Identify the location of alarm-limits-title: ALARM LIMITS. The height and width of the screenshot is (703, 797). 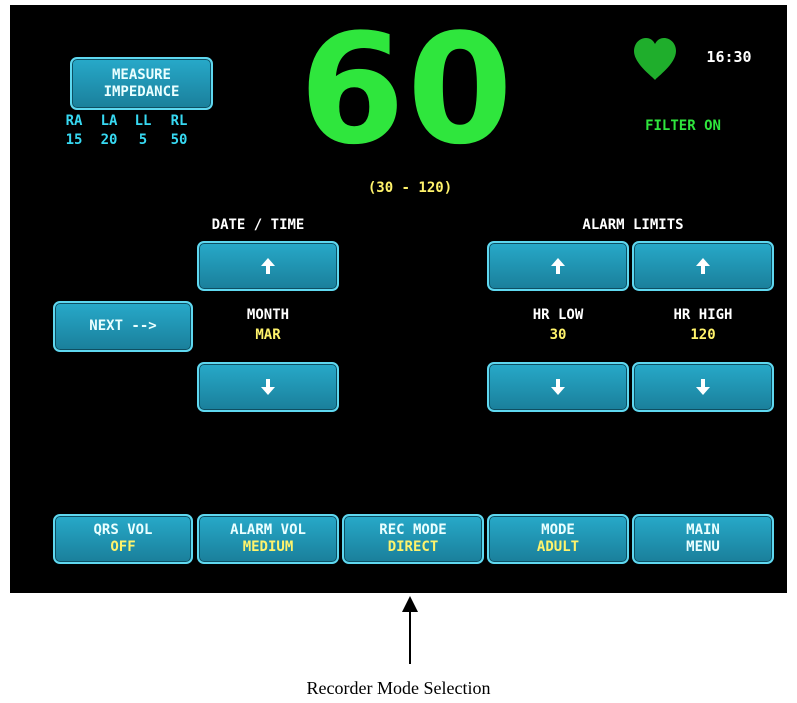
(633, 225).